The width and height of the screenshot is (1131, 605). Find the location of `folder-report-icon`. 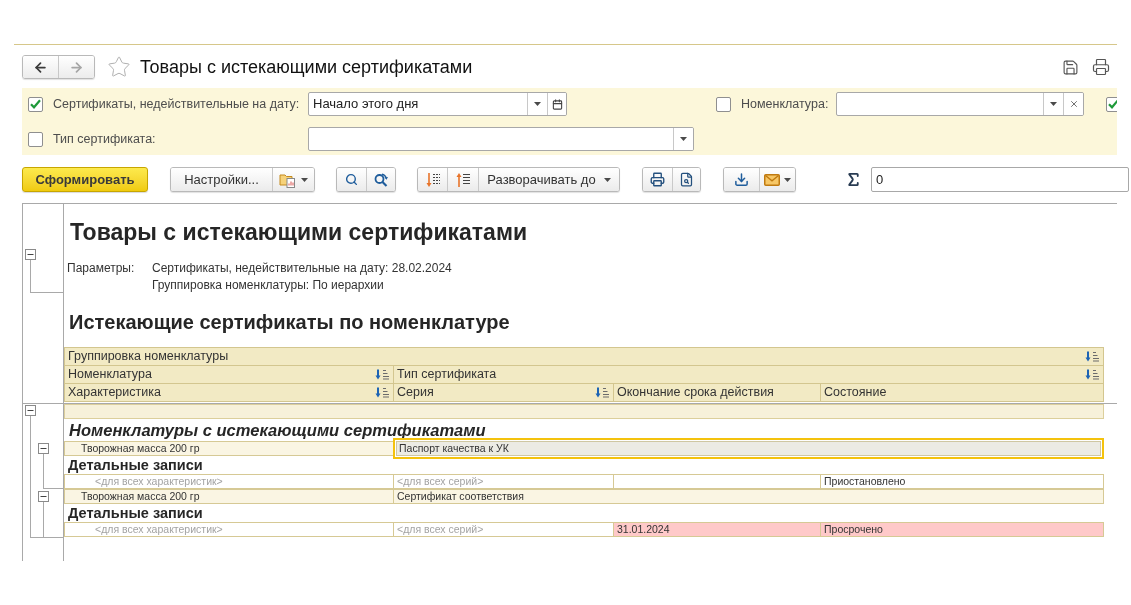

folder-report-icon is located at coordinates (287, 179).